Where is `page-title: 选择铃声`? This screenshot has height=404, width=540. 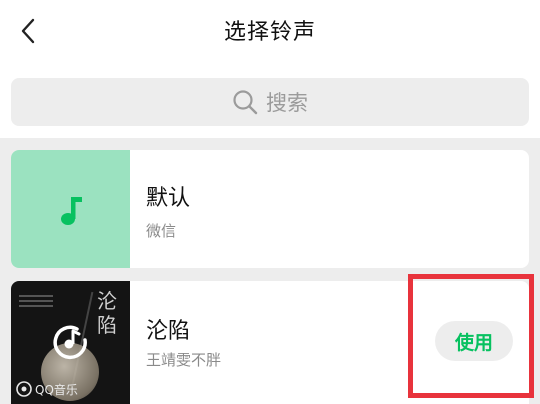
page-title: 选择铃声 is located at coordinates (269, 32).